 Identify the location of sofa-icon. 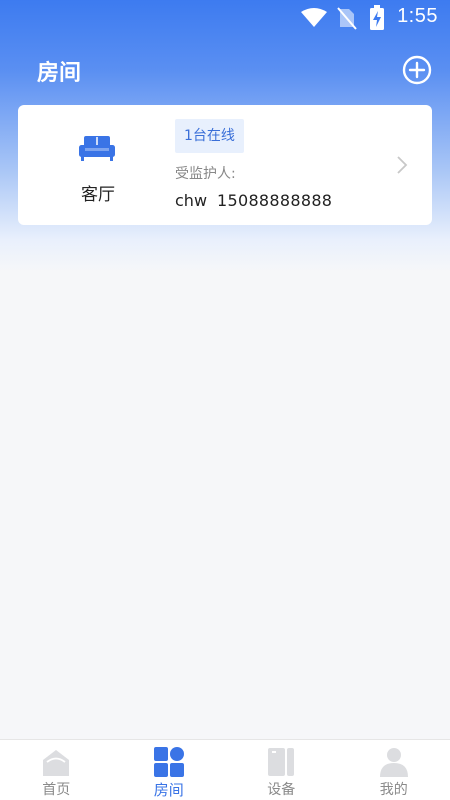
(97, 148).